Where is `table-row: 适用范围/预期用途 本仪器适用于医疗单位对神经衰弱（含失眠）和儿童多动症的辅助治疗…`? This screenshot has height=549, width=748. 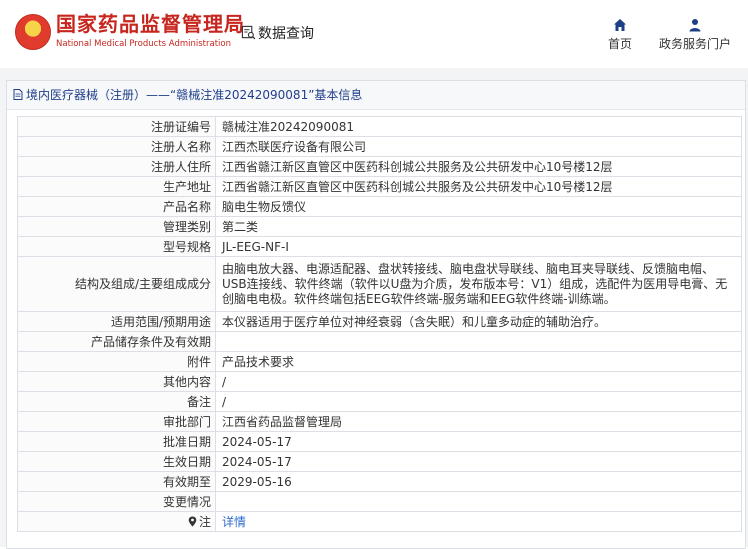
table-row: 适用范围/预期用途 本仪器适用于医疗单位对神经衰弱（含失眠）和儿童多动症的辅助治疗… is located at coordinates (379, 321).